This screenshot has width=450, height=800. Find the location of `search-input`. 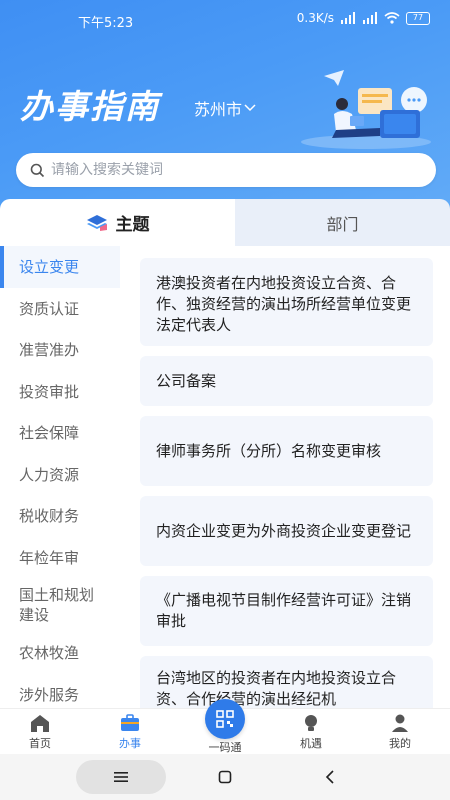

search-input is located at coordinates (221, 170).